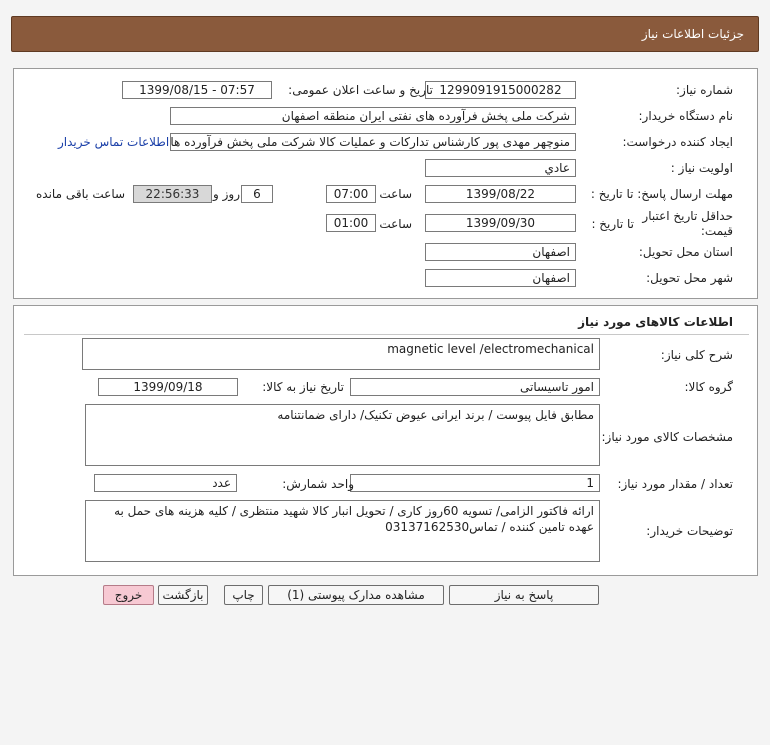  Describe the element at coordinates (395, 224) in the screenshot. I see `validity-time-label: ساعت` at that location.